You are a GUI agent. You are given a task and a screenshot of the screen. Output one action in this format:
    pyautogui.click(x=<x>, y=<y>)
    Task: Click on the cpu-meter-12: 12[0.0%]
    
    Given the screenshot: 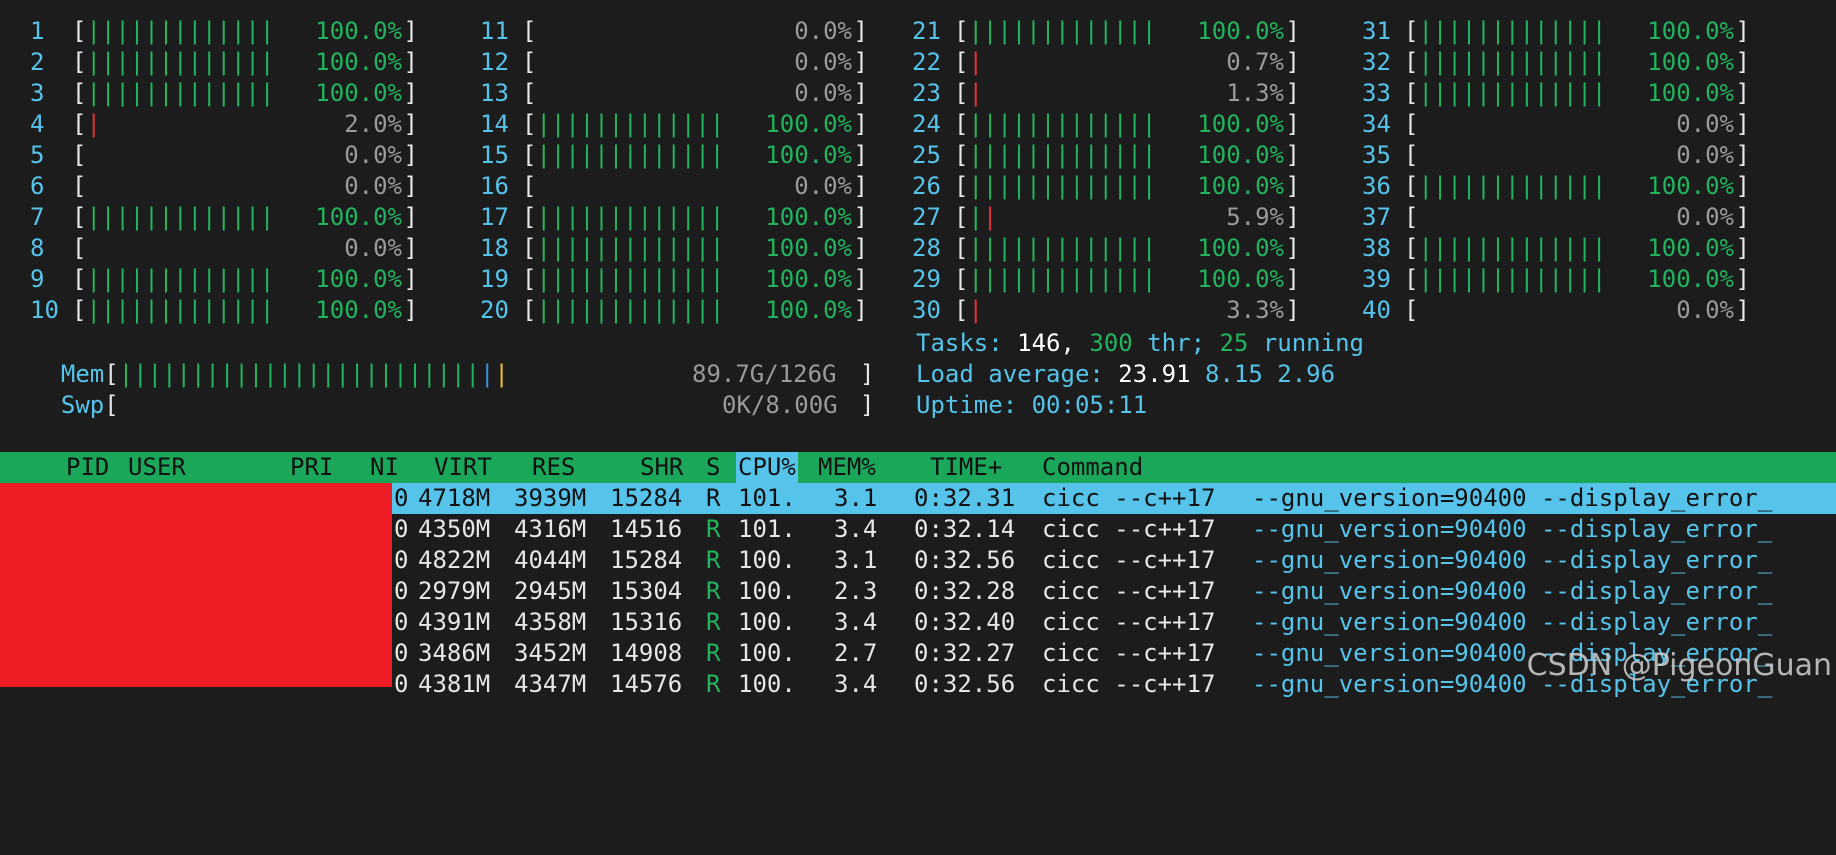 What is the action you would take?
    pyautogui.click(x=674, y=62)
    